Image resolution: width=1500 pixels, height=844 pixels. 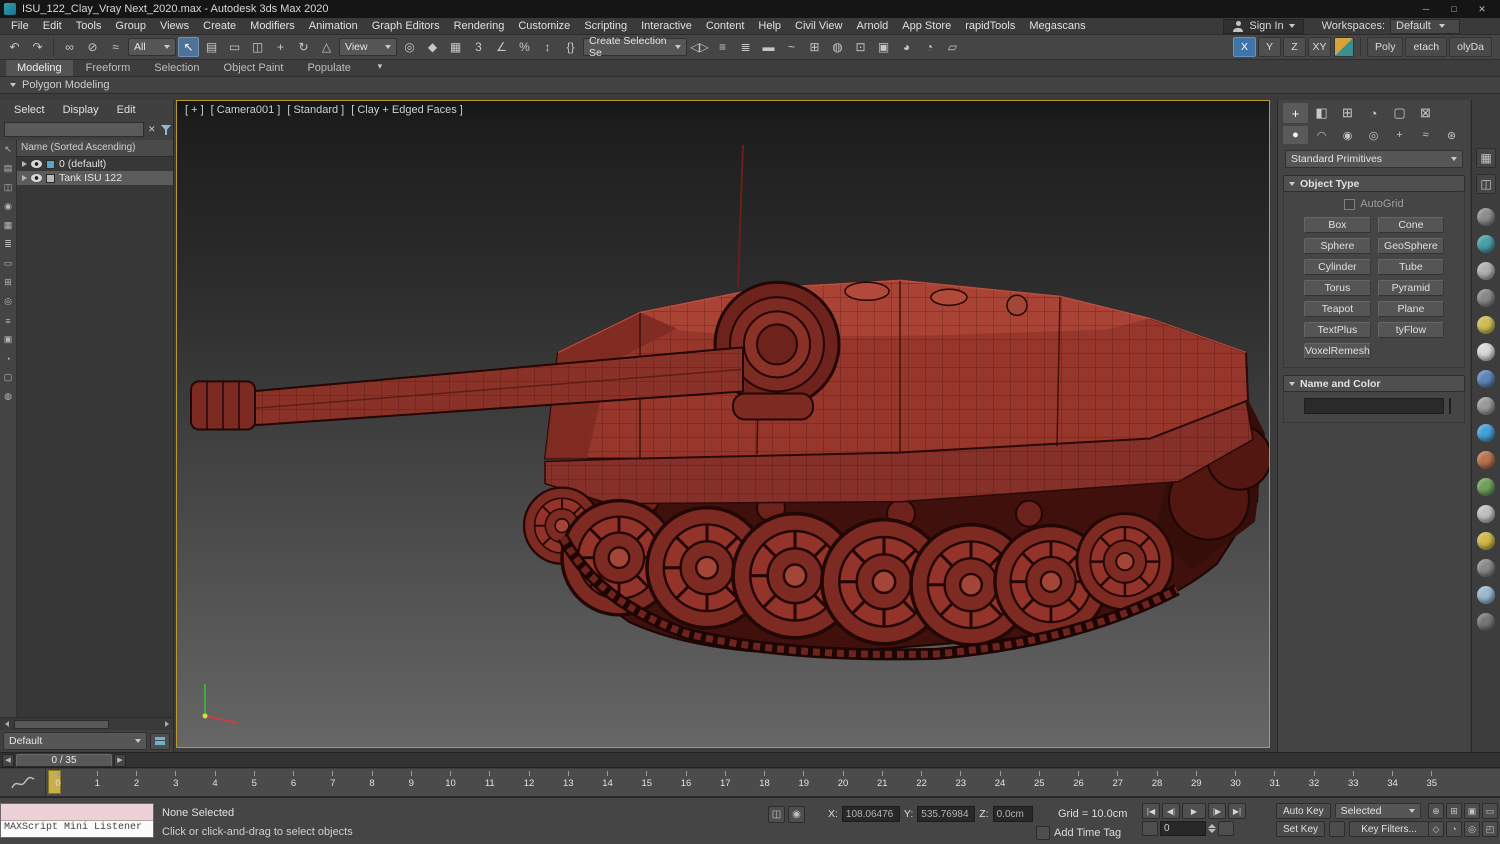 What do you see at coordinates (796, 814) in the screenshot?
I see `selection-lock-icon: ◉` at bounding box center [796, 814].